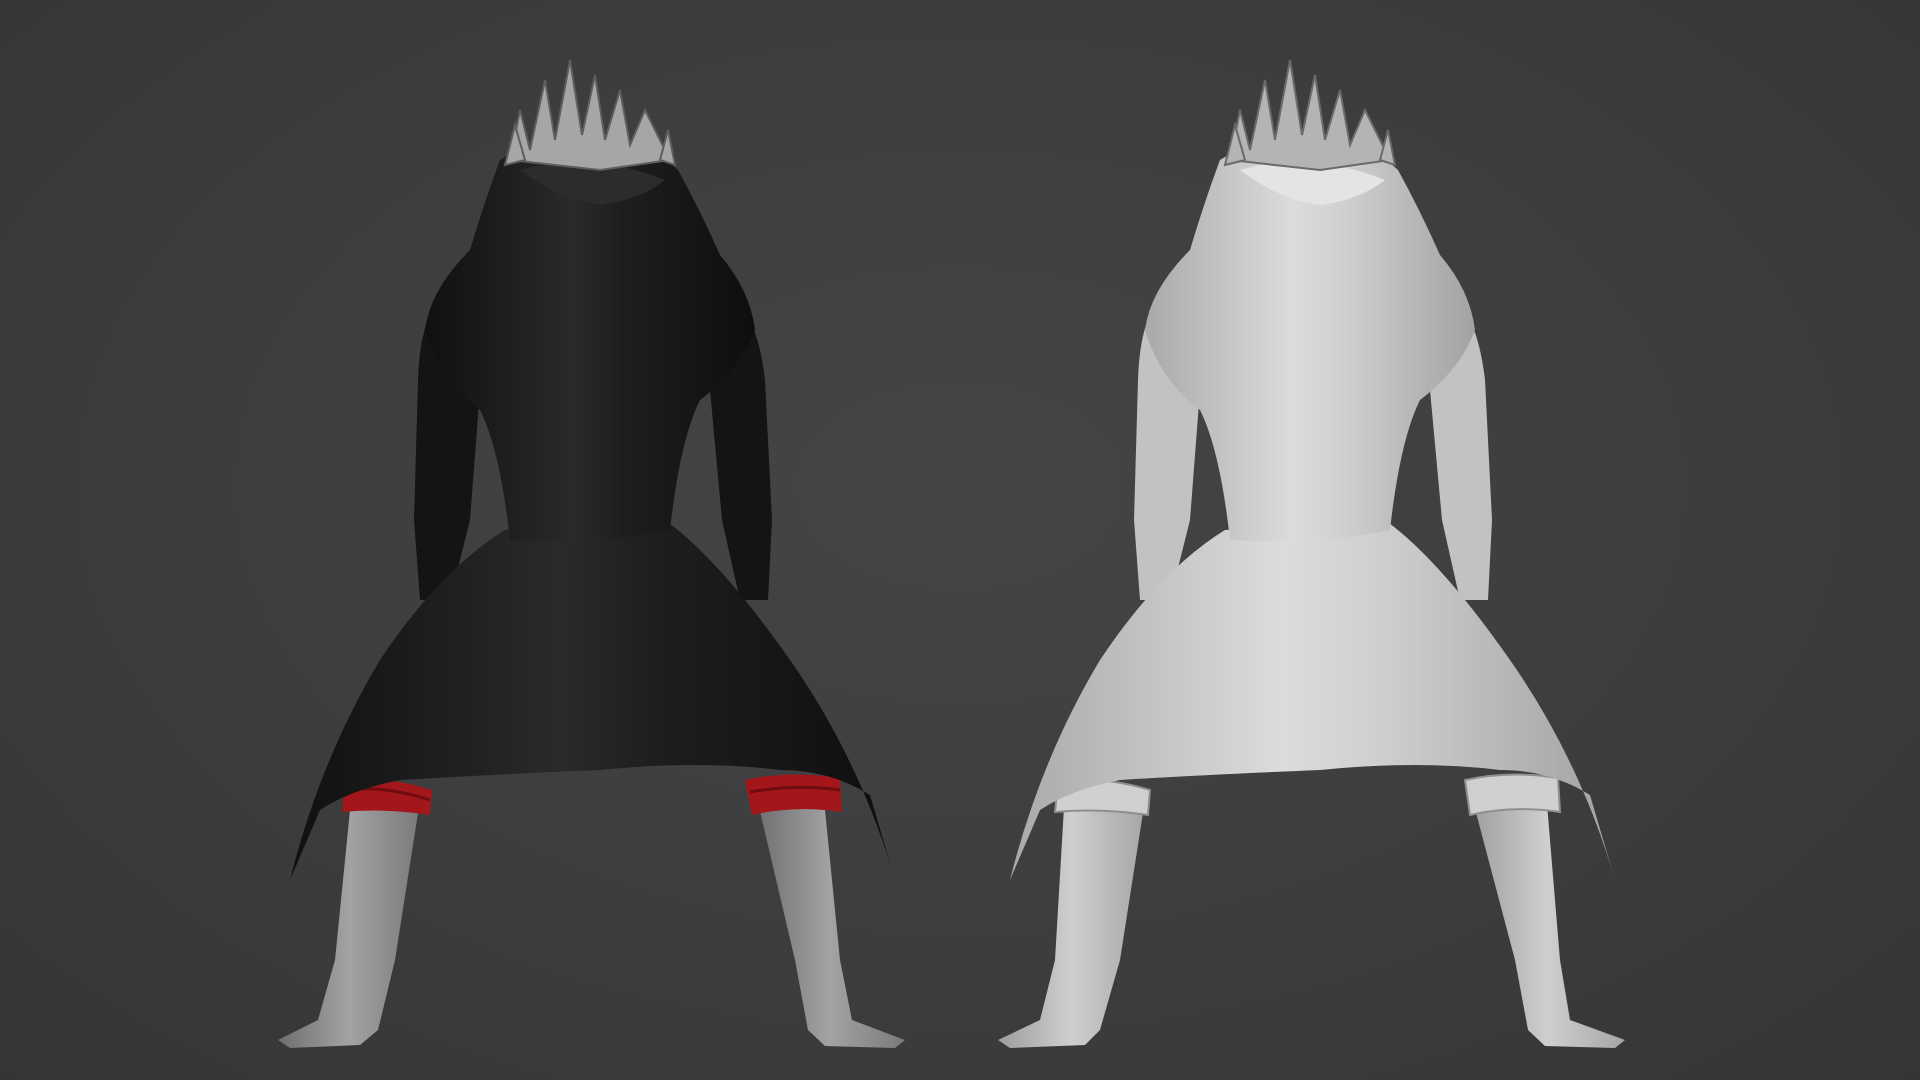 The height and width of the screenshot is (1080, 1920). I want to click on clay-figure-cuffs, so click(1307, 795).